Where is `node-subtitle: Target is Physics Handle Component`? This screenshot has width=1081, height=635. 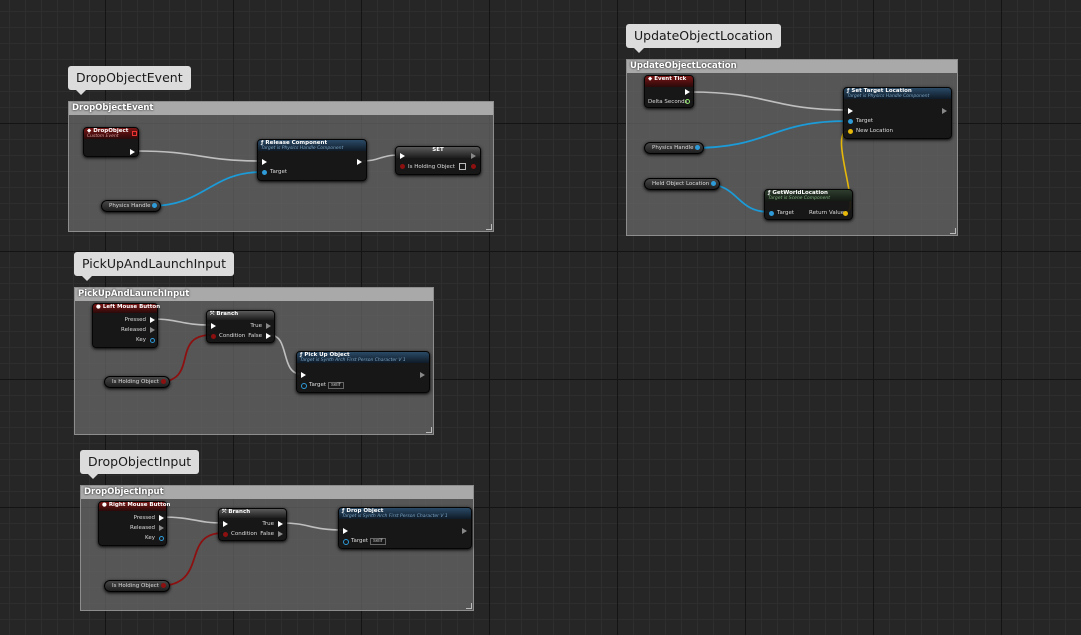
node-subtitle: Target is Physics Handle Component is located at coordinates (302, 148).